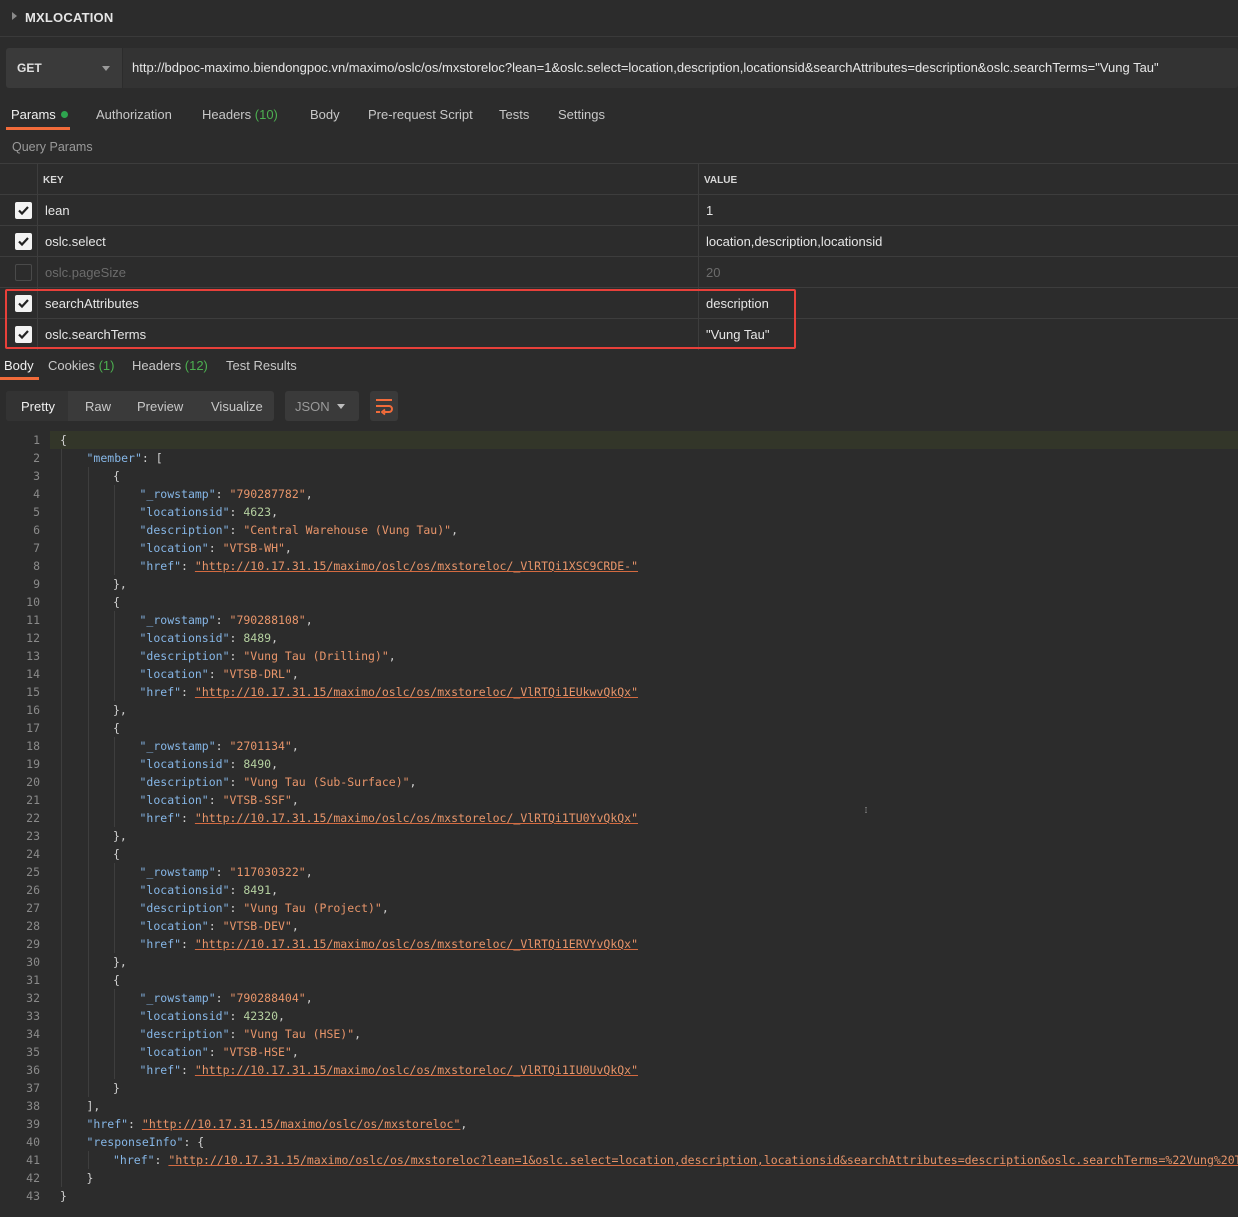  What do you see at coordinates (368, 210) in the screenshot?
I see `param-key-cell: lean` at bounding box center [368, 210].